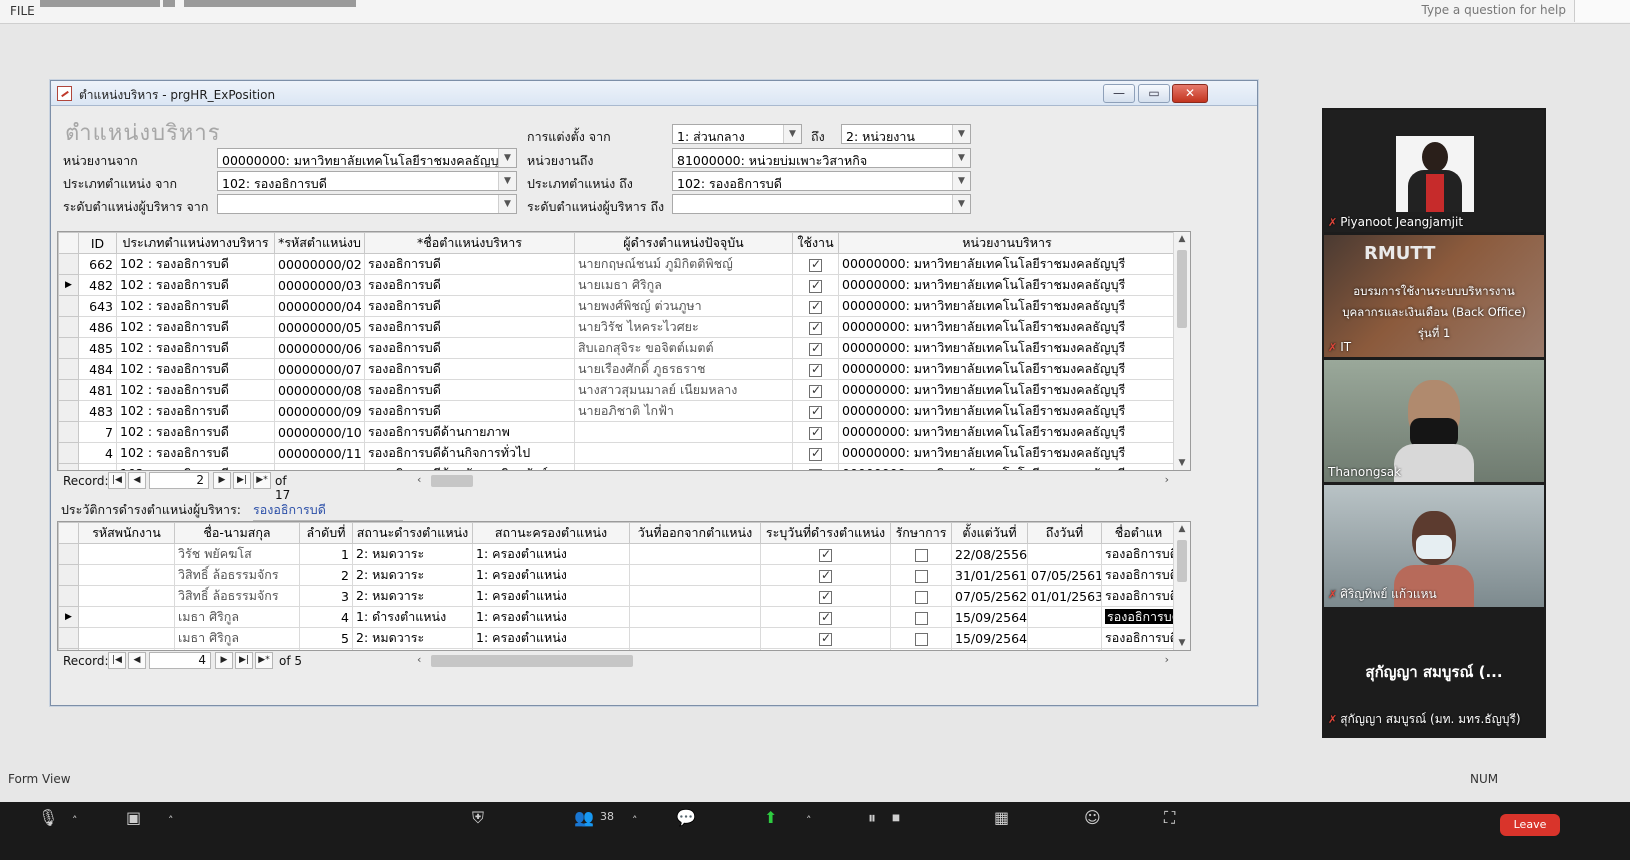 The height and width of the screenshot is (860, 1630). I want to click on current-record-input: 4, so click(180, 660).